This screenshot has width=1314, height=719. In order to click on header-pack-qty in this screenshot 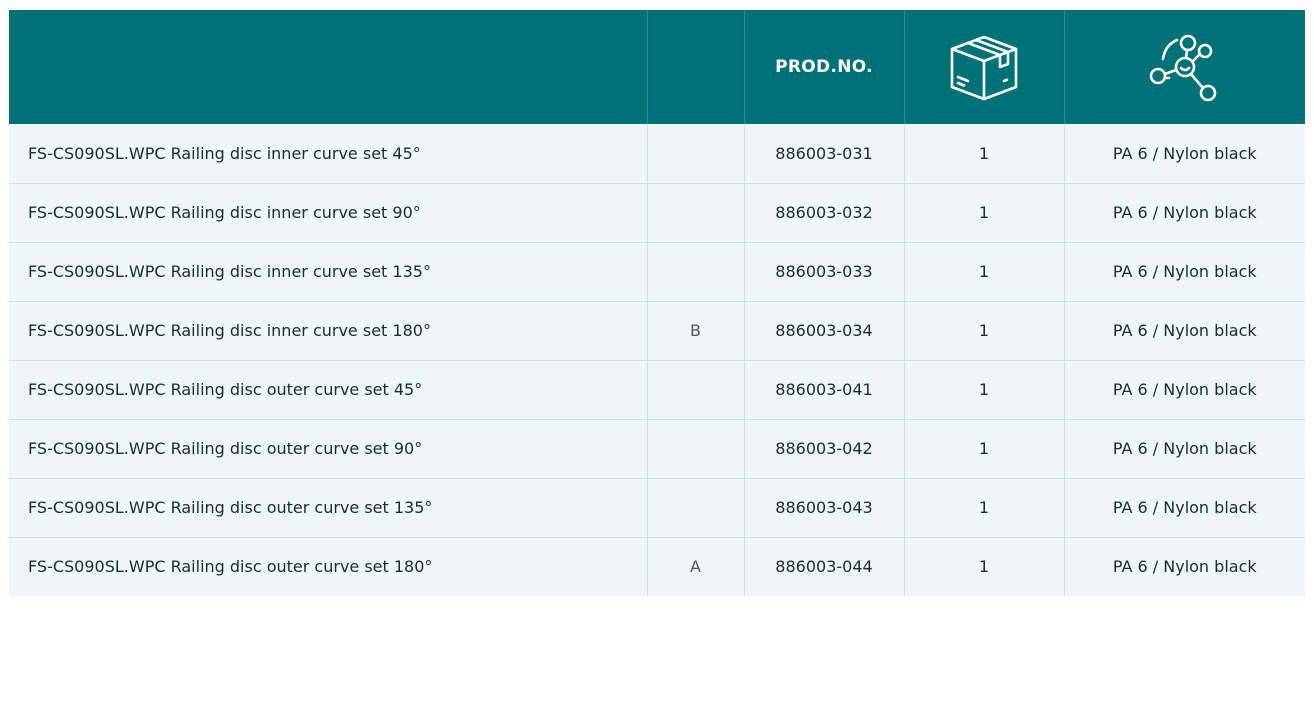, I will do `click(983, 67)`.